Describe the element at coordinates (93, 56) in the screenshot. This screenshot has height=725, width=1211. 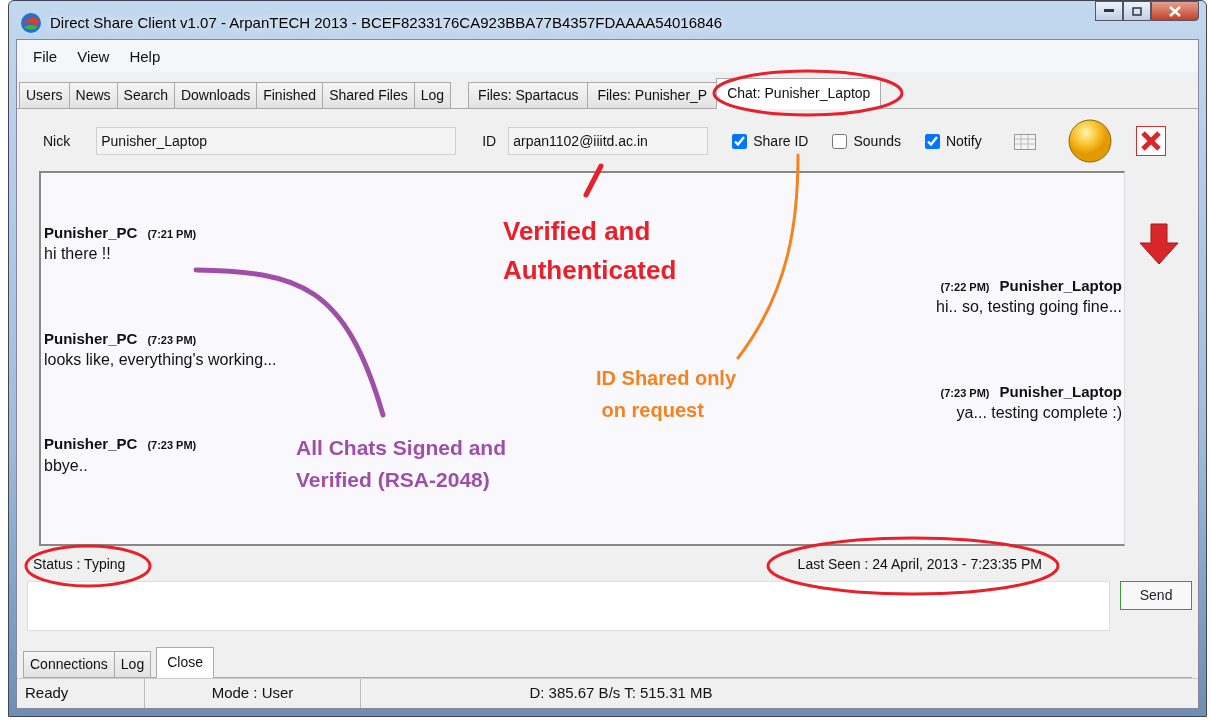
I see `menu-item: View` at that location.